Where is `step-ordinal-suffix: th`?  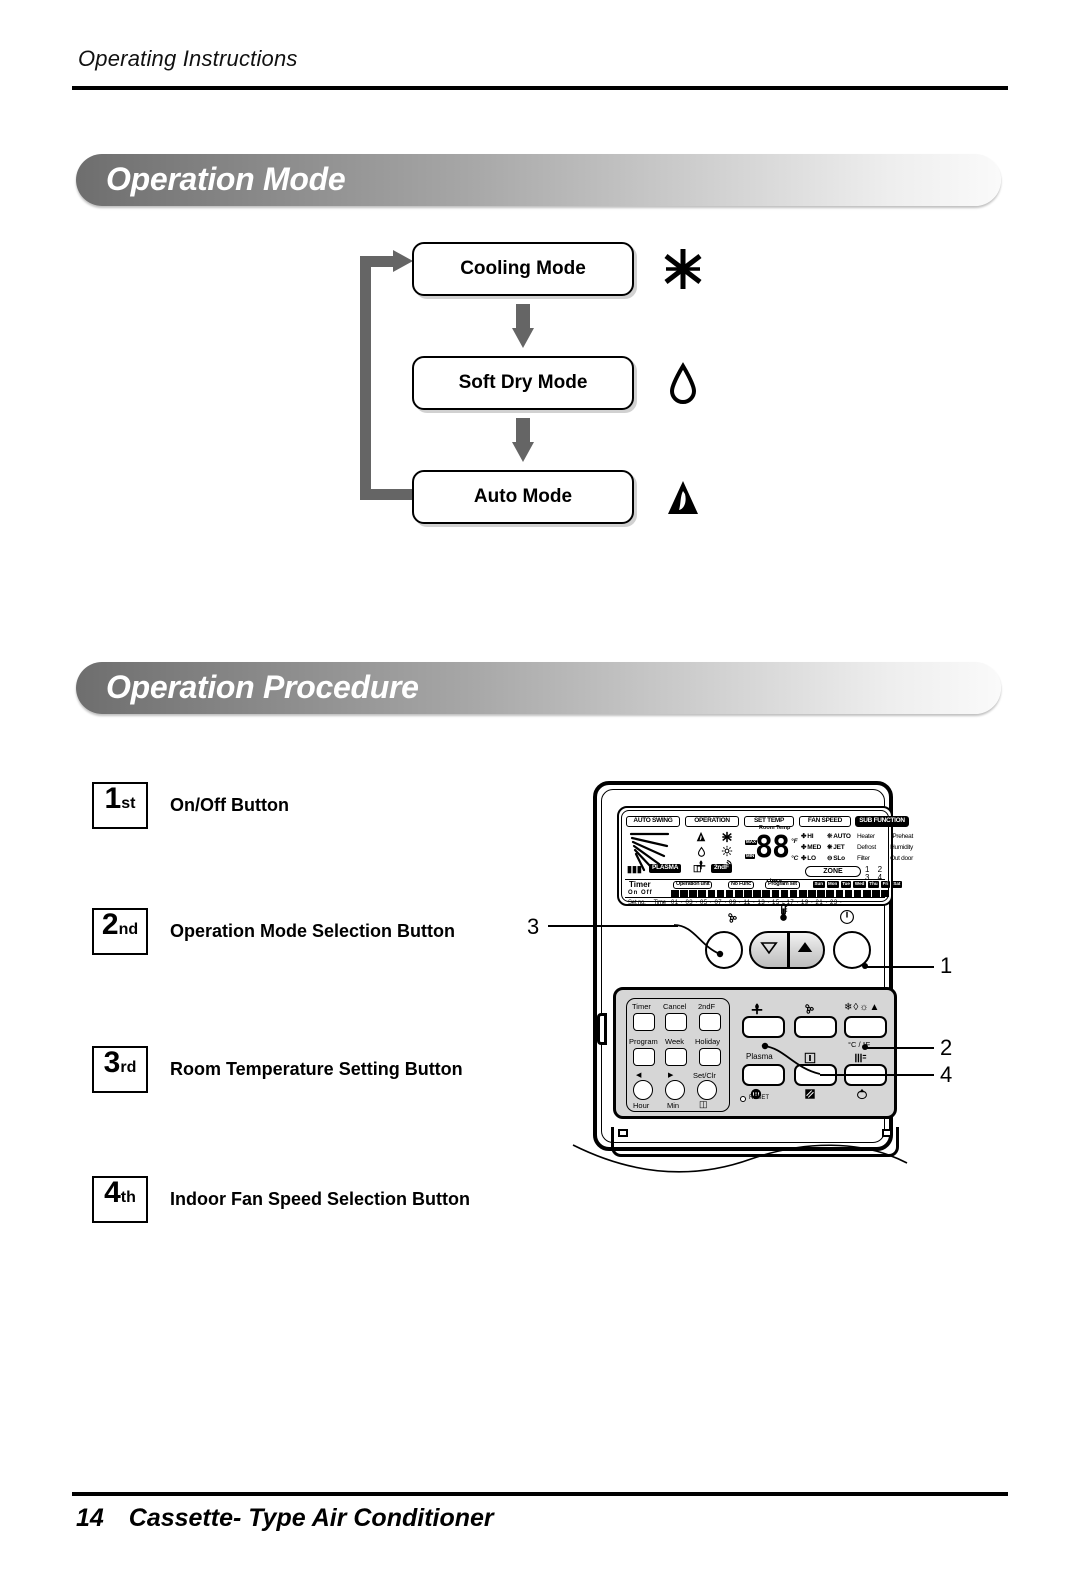
step-ordinal-suffix: th is located at coordinates (128, 1197).